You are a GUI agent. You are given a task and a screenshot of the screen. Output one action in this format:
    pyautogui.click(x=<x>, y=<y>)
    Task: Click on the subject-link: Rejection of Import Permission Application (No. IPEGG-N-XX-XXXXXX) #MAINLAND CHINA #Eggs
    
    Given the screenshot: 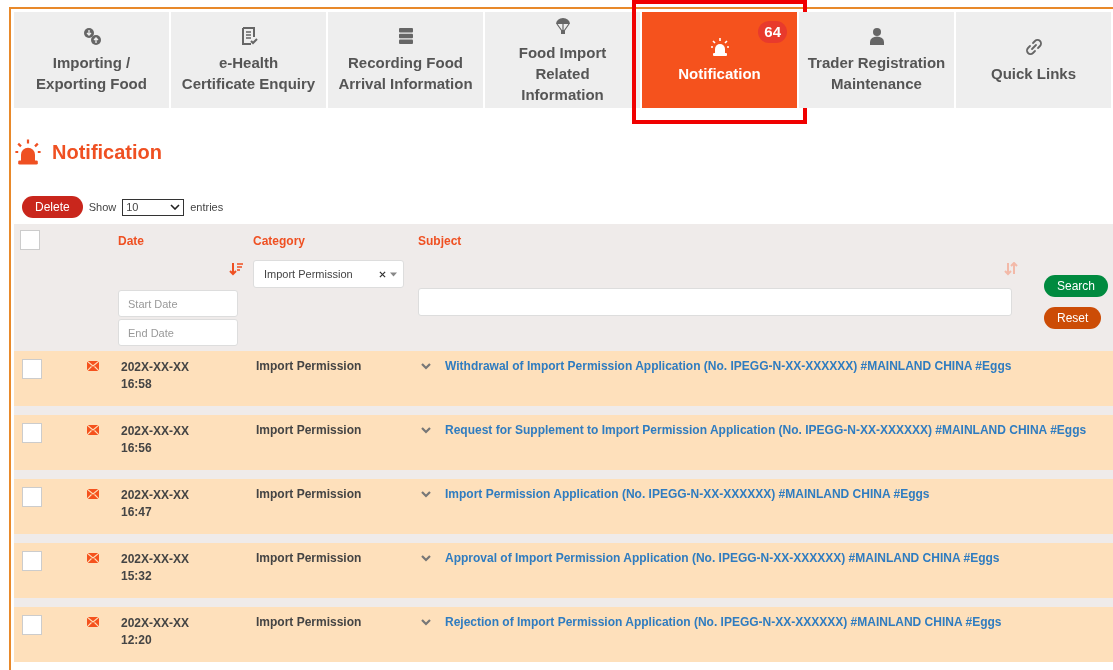 What is the action you would take?
    pyautogui.click(x=723, y=622)
    